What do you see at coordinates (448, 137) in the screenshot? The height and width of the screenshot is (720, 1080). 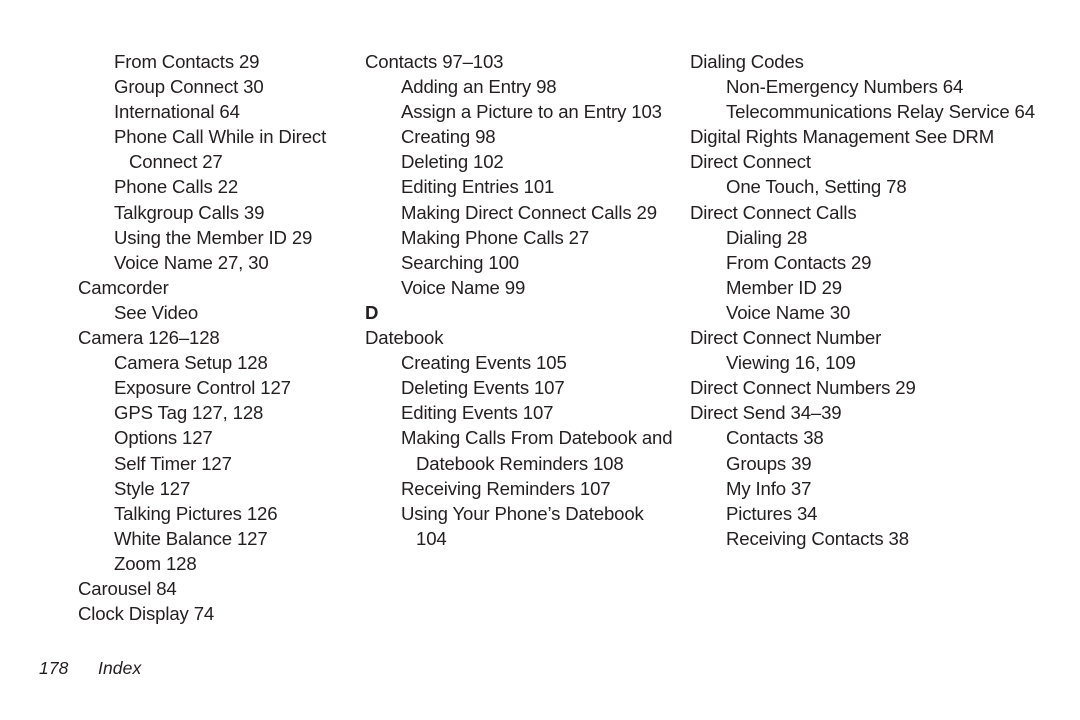 I see `index-subentry: Creating 98` at bounding box center [448, 137].